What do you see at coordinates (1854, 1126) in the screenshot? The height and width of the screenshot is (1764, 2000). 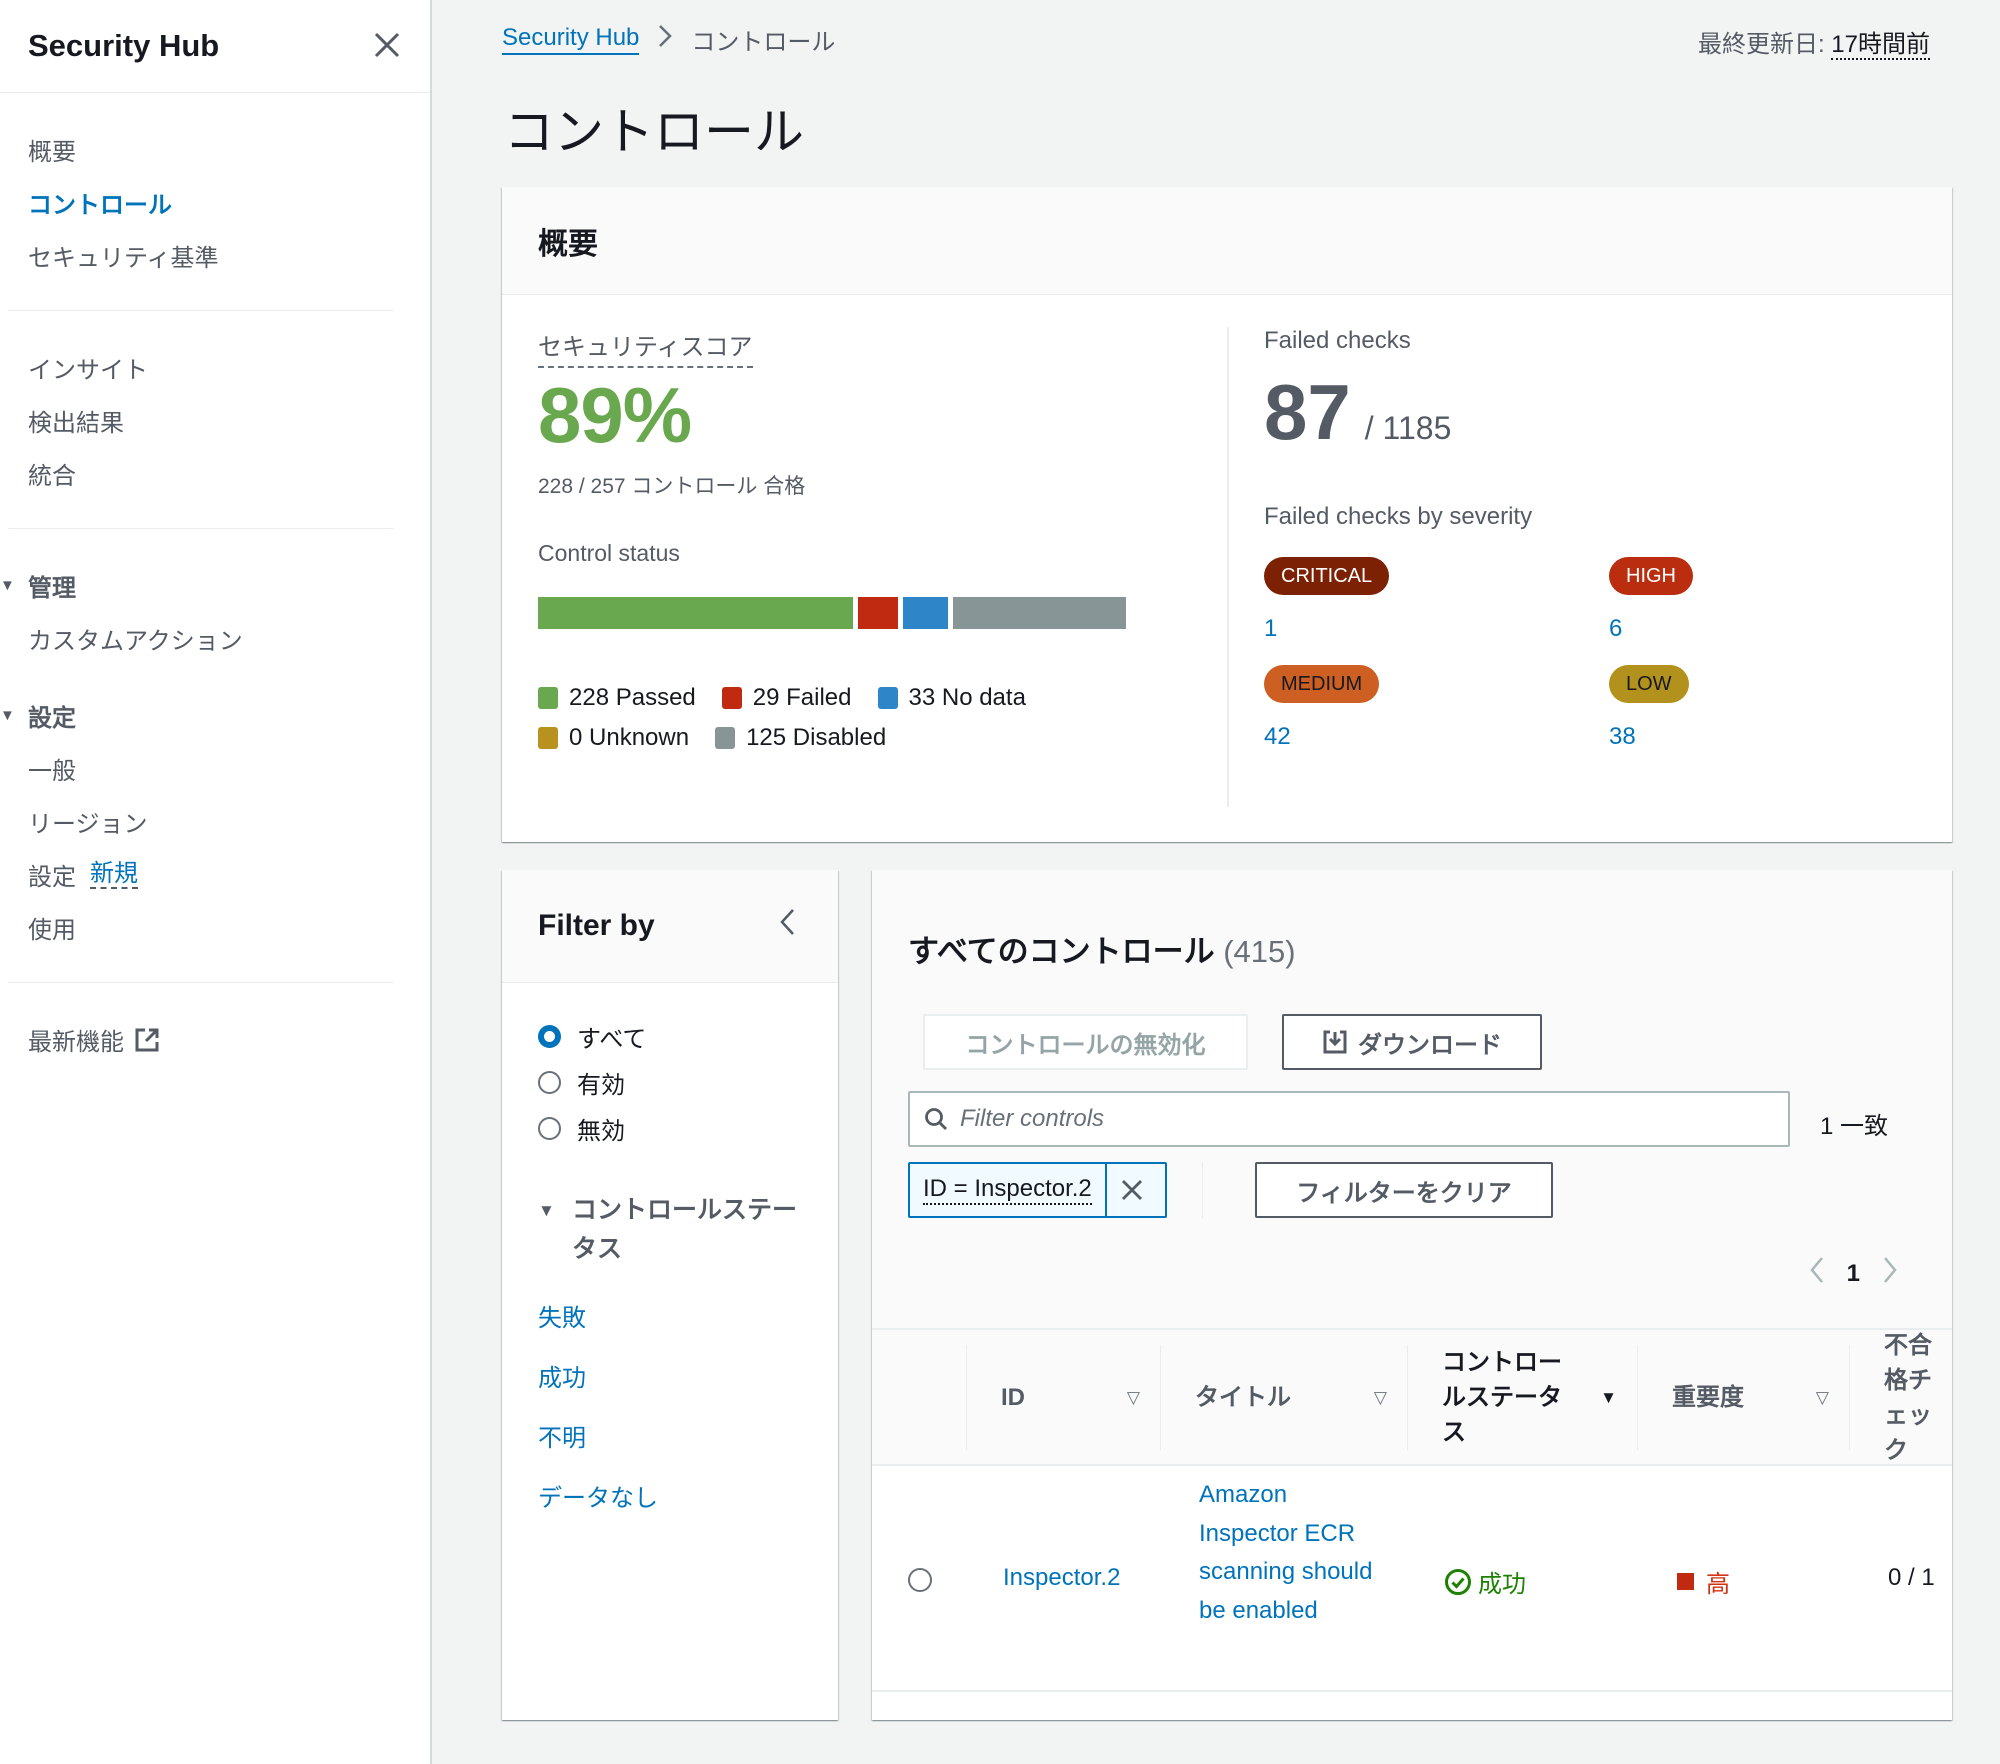 I see `match-count: 1 一致` at bounding box center [1854, 1126].